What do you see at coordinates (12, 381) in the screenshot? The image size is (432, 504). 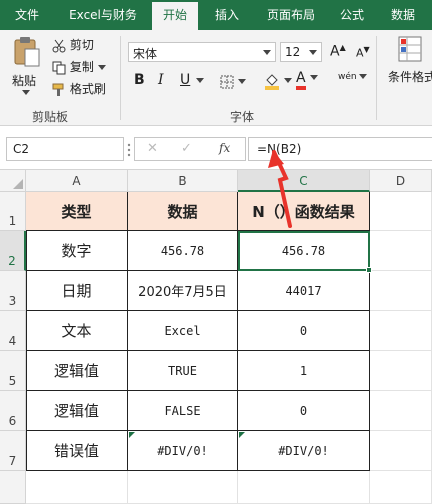 I see `row-number: 5` at bounding box center [12, 381].